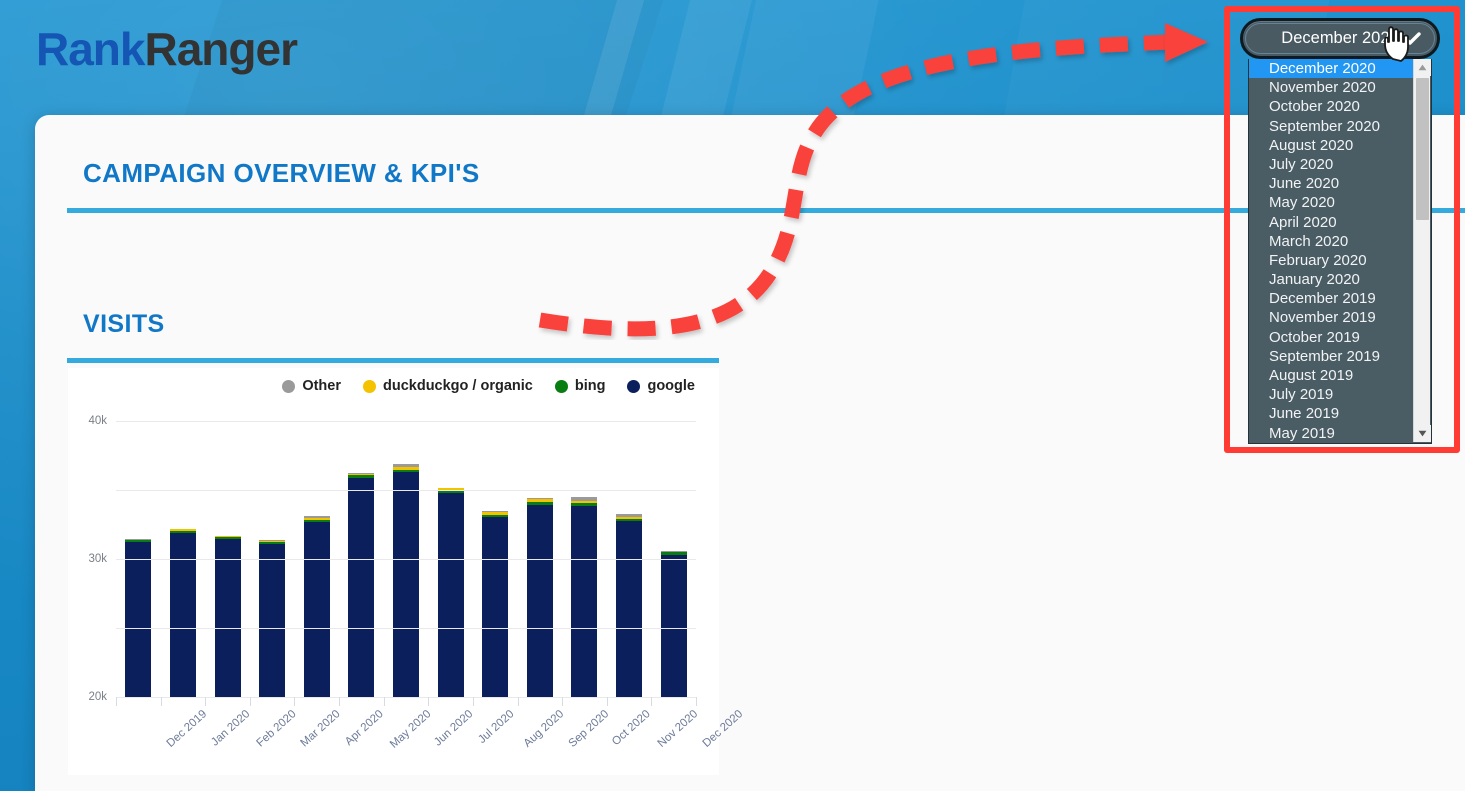 This screenshot has width=1465, height=791. What do you see at coordinates (276, 729) in the screenshot?
I see `x-axis-tick-label: Feb 2020` at bounding box center [276, 729].